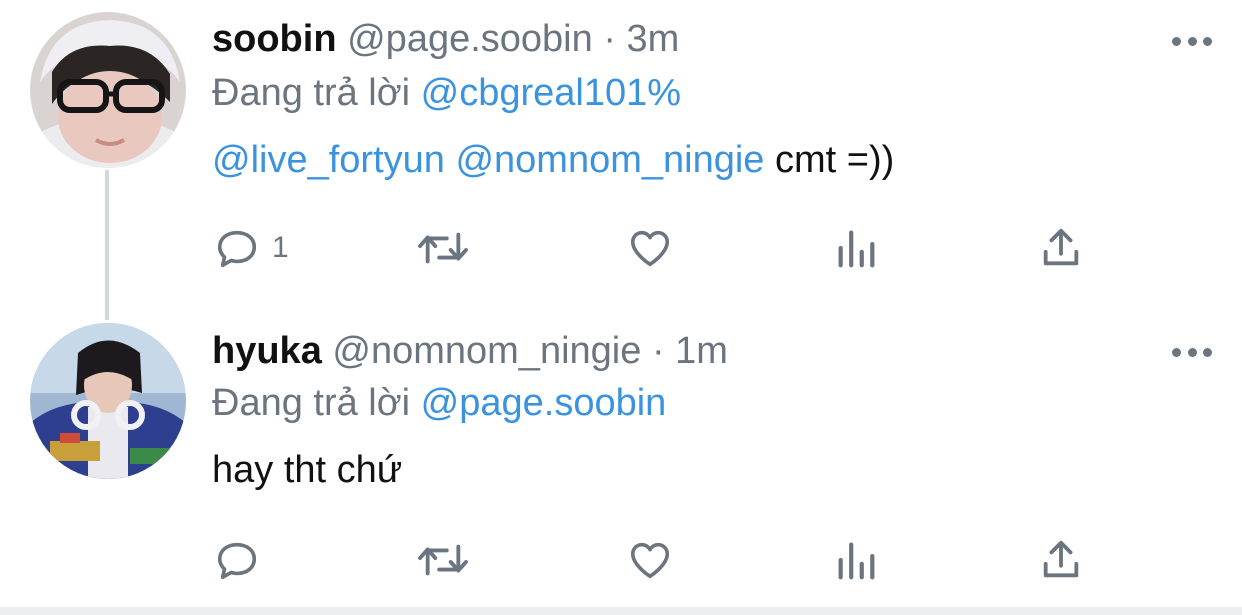 Image resolution: width=1242 pixels, height=615 pixels. I want to click on tweet-text: hay tht chứ, so click(307, 470).